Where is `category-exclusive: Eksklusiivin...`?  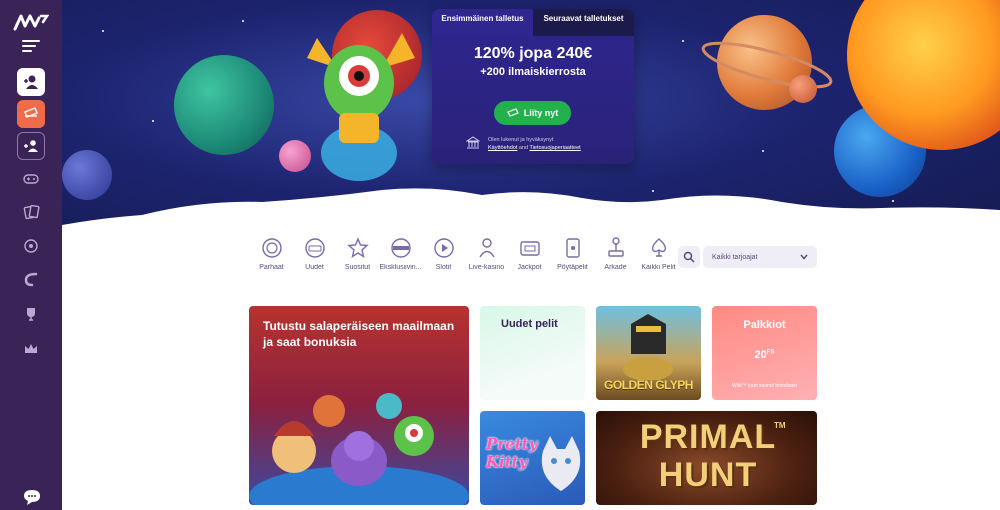 category-exclusive: Eksklusiivin... is located at coordinates (400, 253).